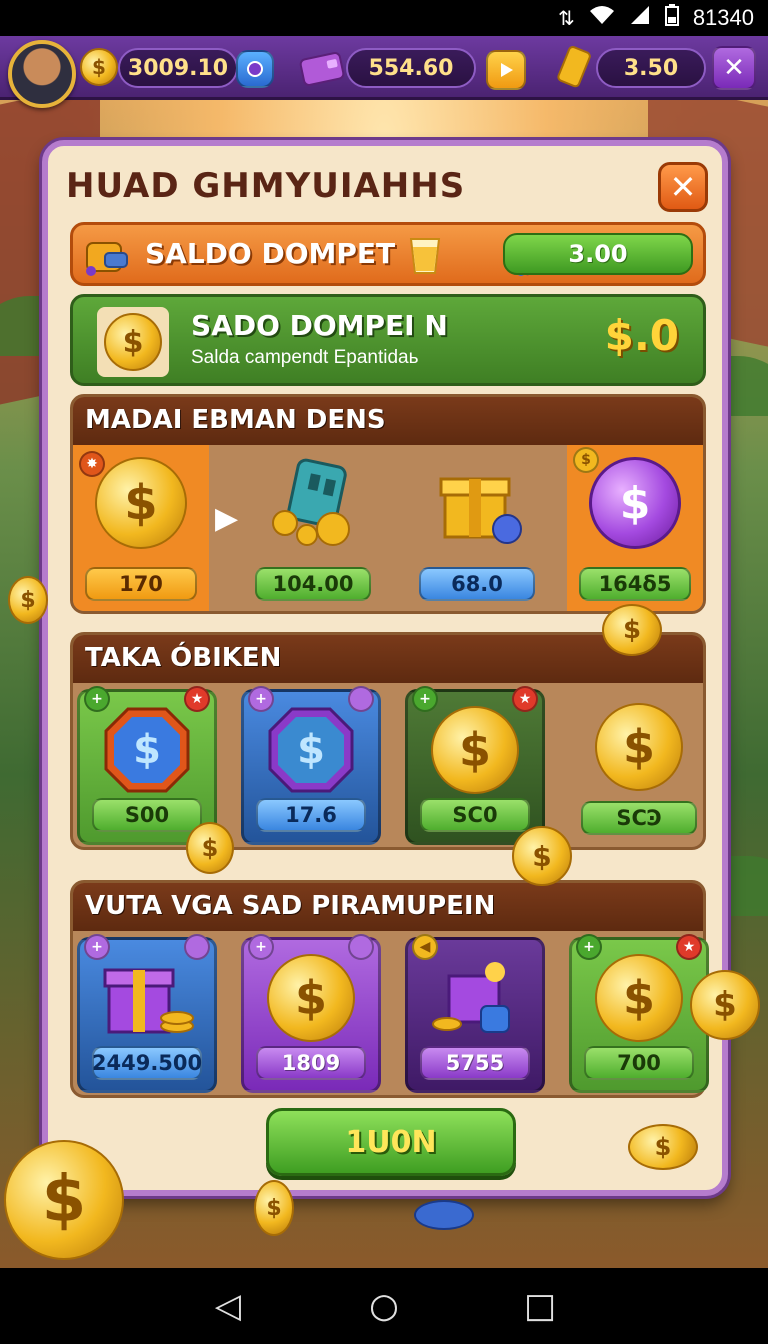 The image size is (768, 1344). What do you see at coordinates (147, 815) in the screenshot?
I see `item-price: S00` at bounding box center [147, 815].